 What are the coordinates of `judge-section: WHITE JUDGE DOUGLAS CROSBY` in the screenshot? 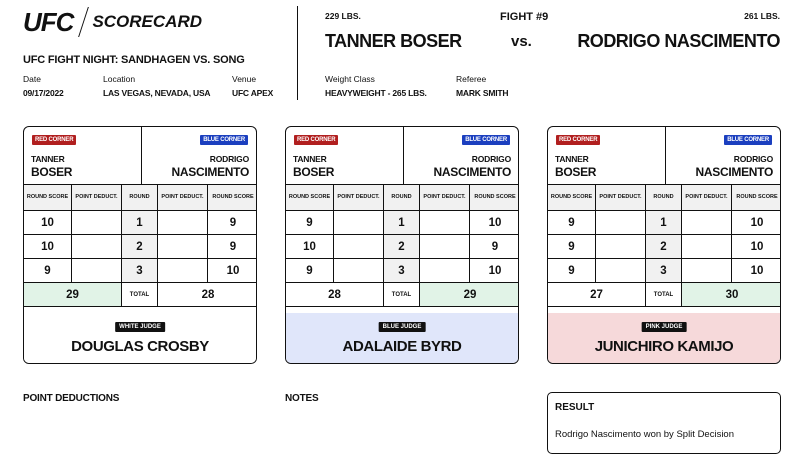 It's located at (140, 338).